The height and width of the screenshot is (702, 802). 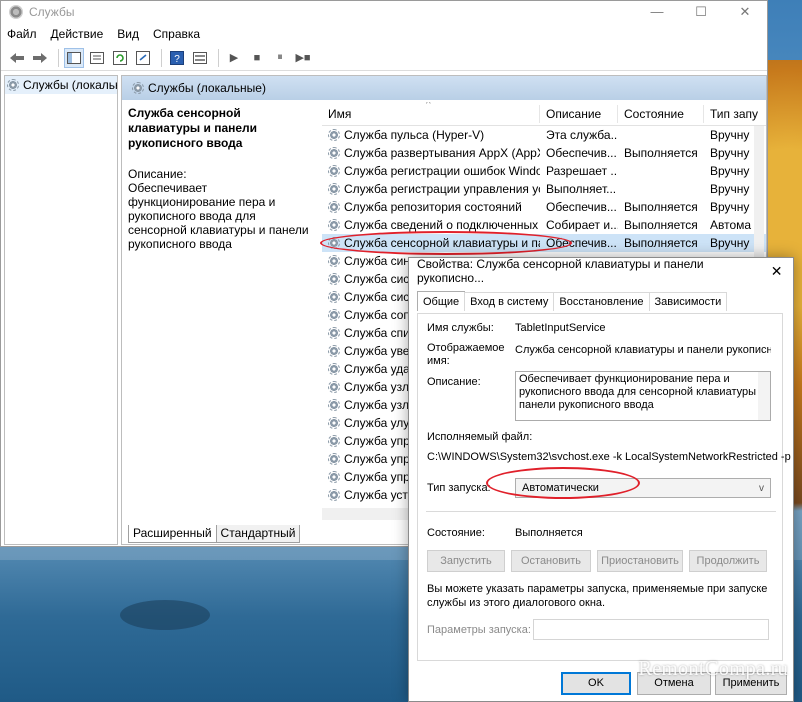 I want to click on exe-label: Исполняемый файл:, so click(x=480, y=437).